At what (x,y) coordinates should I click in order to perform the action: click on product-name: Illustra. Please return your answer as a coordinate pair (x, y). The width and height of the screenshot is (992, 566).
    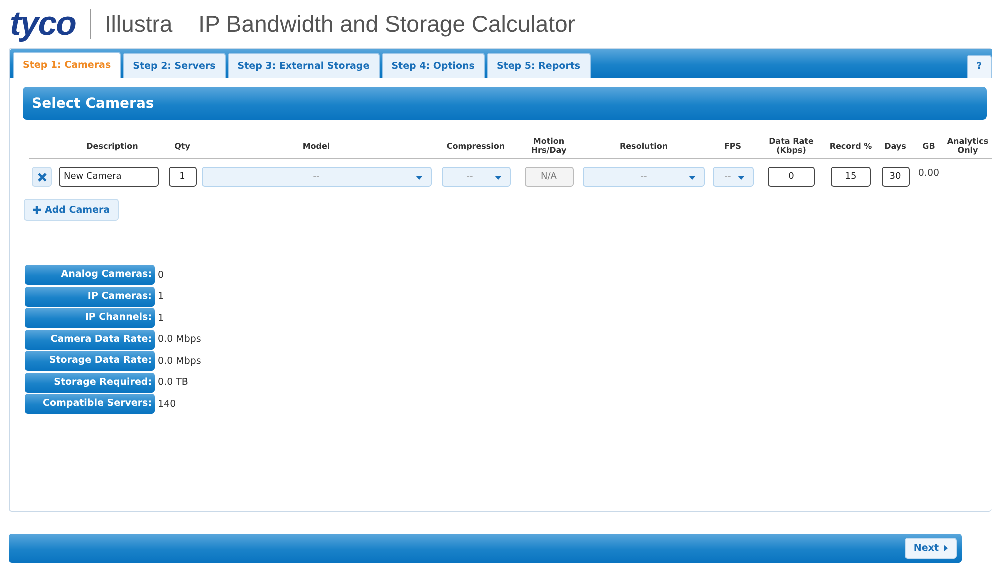
    Looking at the image, I should click on (138, 24).